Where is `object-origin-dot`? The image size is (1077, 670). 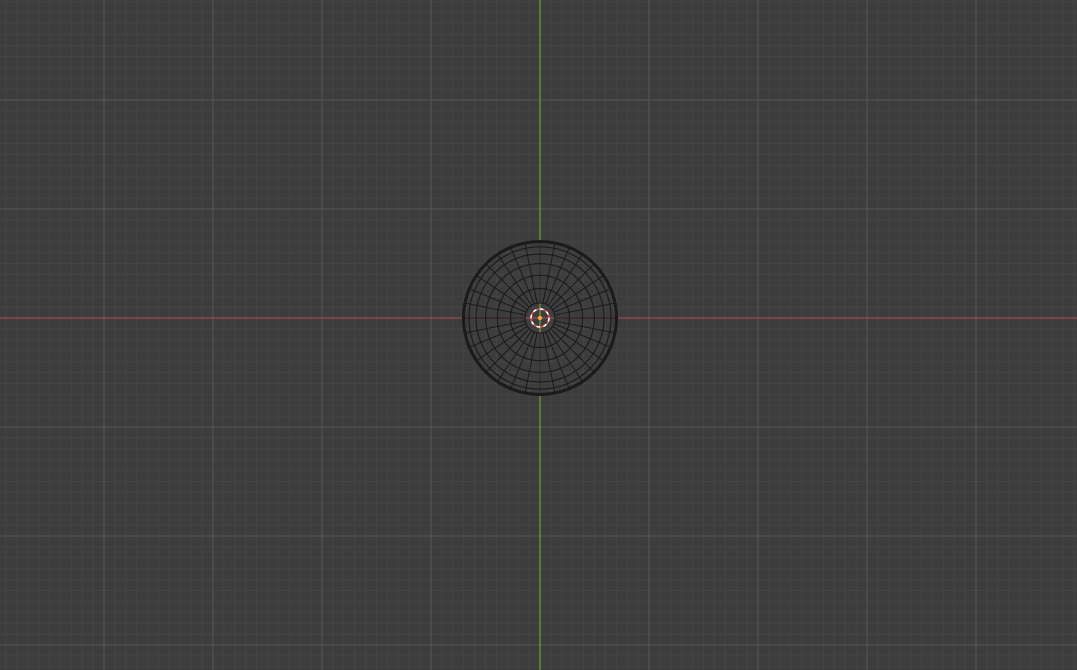 object-origin-dot is located at coordinates (540, 318).